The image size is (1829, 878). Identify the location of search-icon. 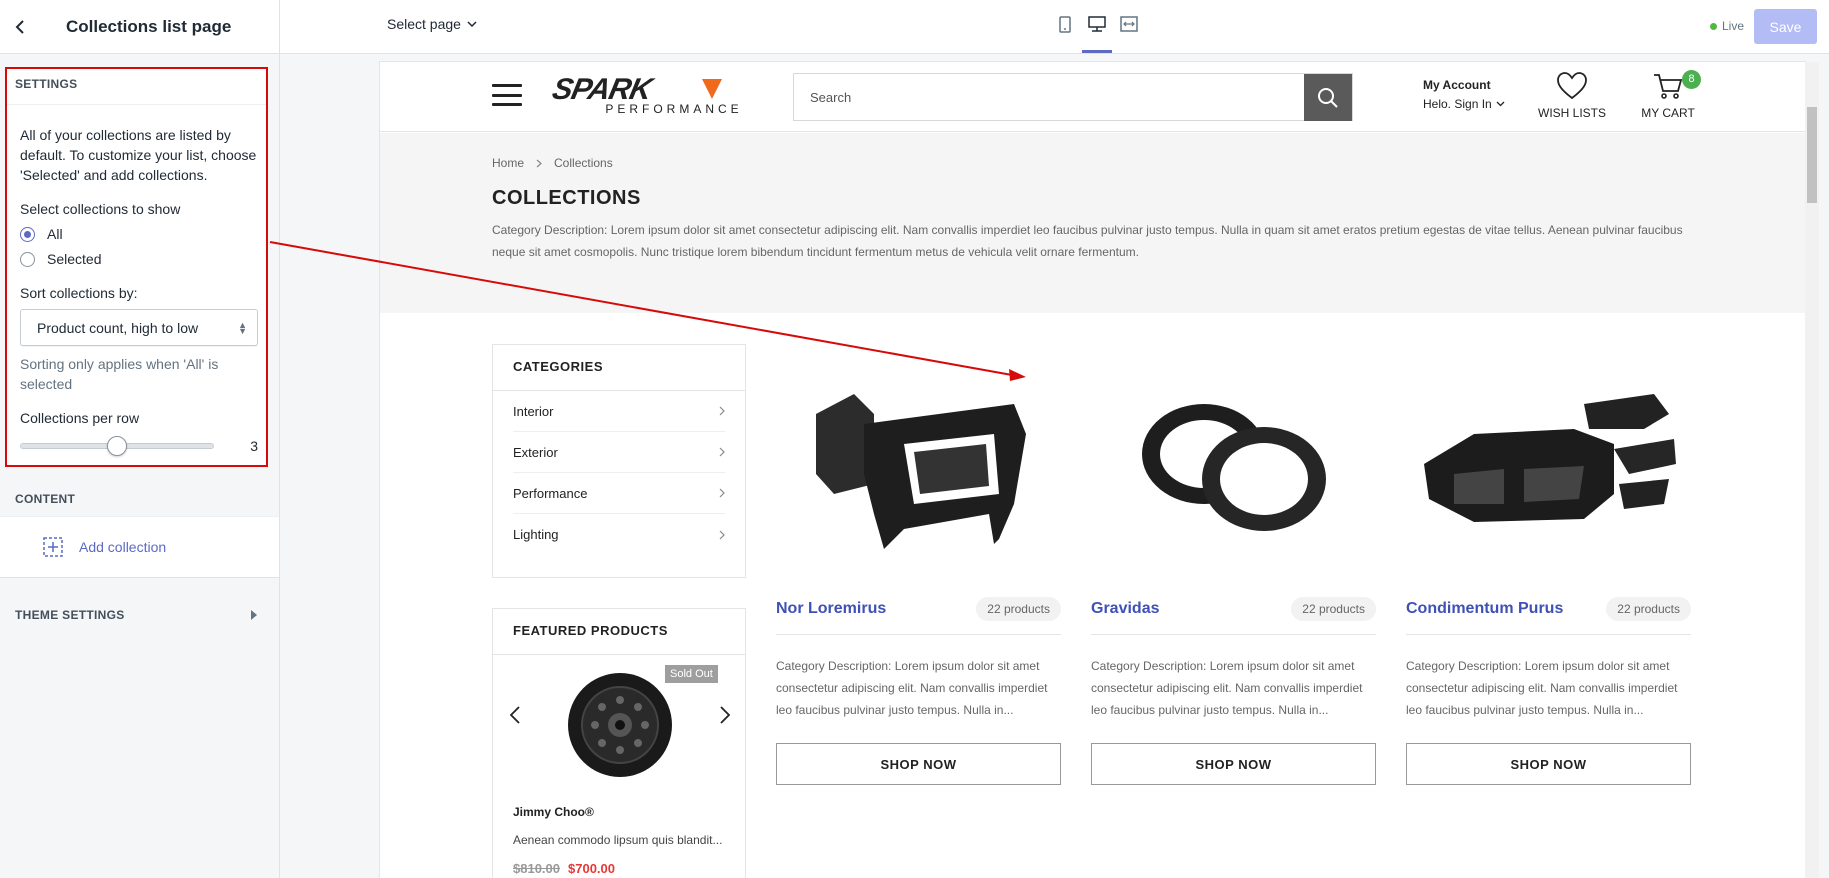
(1328, 97).